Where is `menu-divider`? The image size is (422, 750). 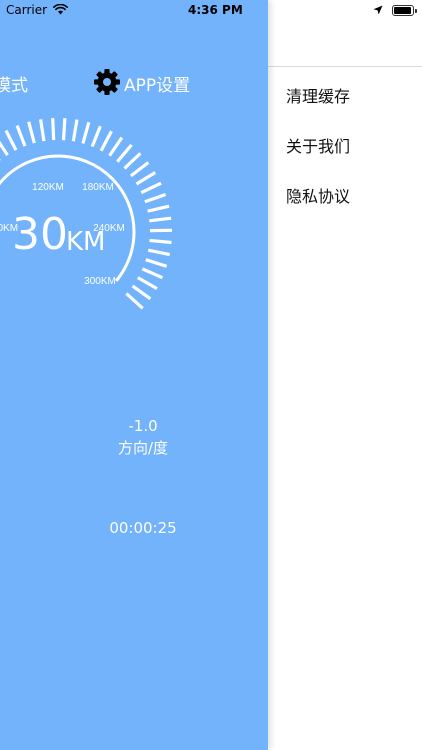 menu-divider is located at coordinates (345, 66).